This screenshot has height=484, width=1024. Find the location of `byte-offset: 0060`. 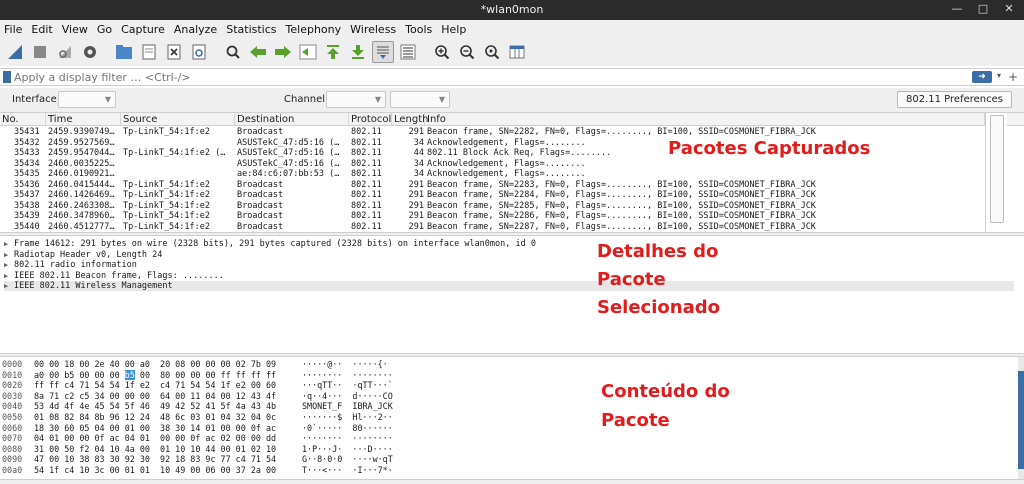

byte-offset: 0060 is located at coordinates (12, 427).